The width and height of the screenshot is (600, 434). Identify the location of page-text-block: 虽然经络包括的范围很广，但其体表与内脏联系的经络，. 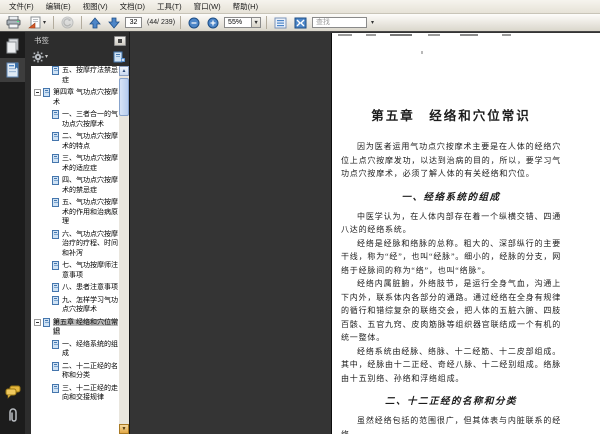
(451, 425).